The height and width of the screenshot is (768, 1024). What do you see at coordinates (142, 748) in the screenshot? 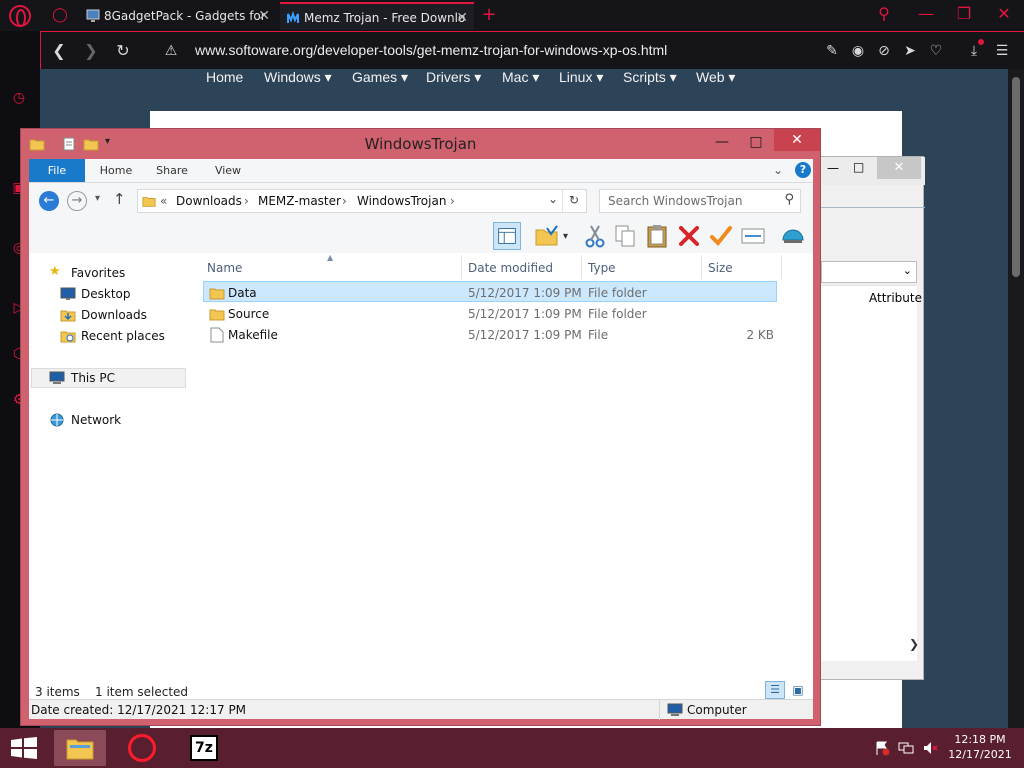
I see `taskbar-opera` at bounding box center [142, 748].